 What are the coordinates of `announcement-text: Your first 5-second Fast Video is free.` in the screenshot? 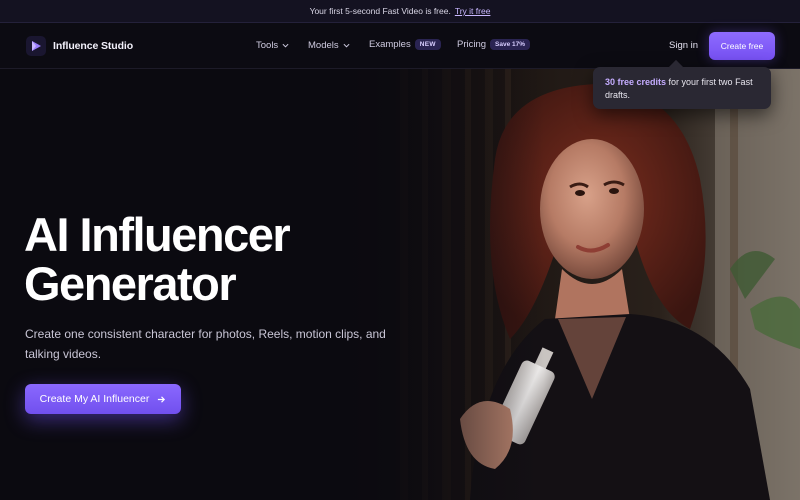 It's located at (380, 11).